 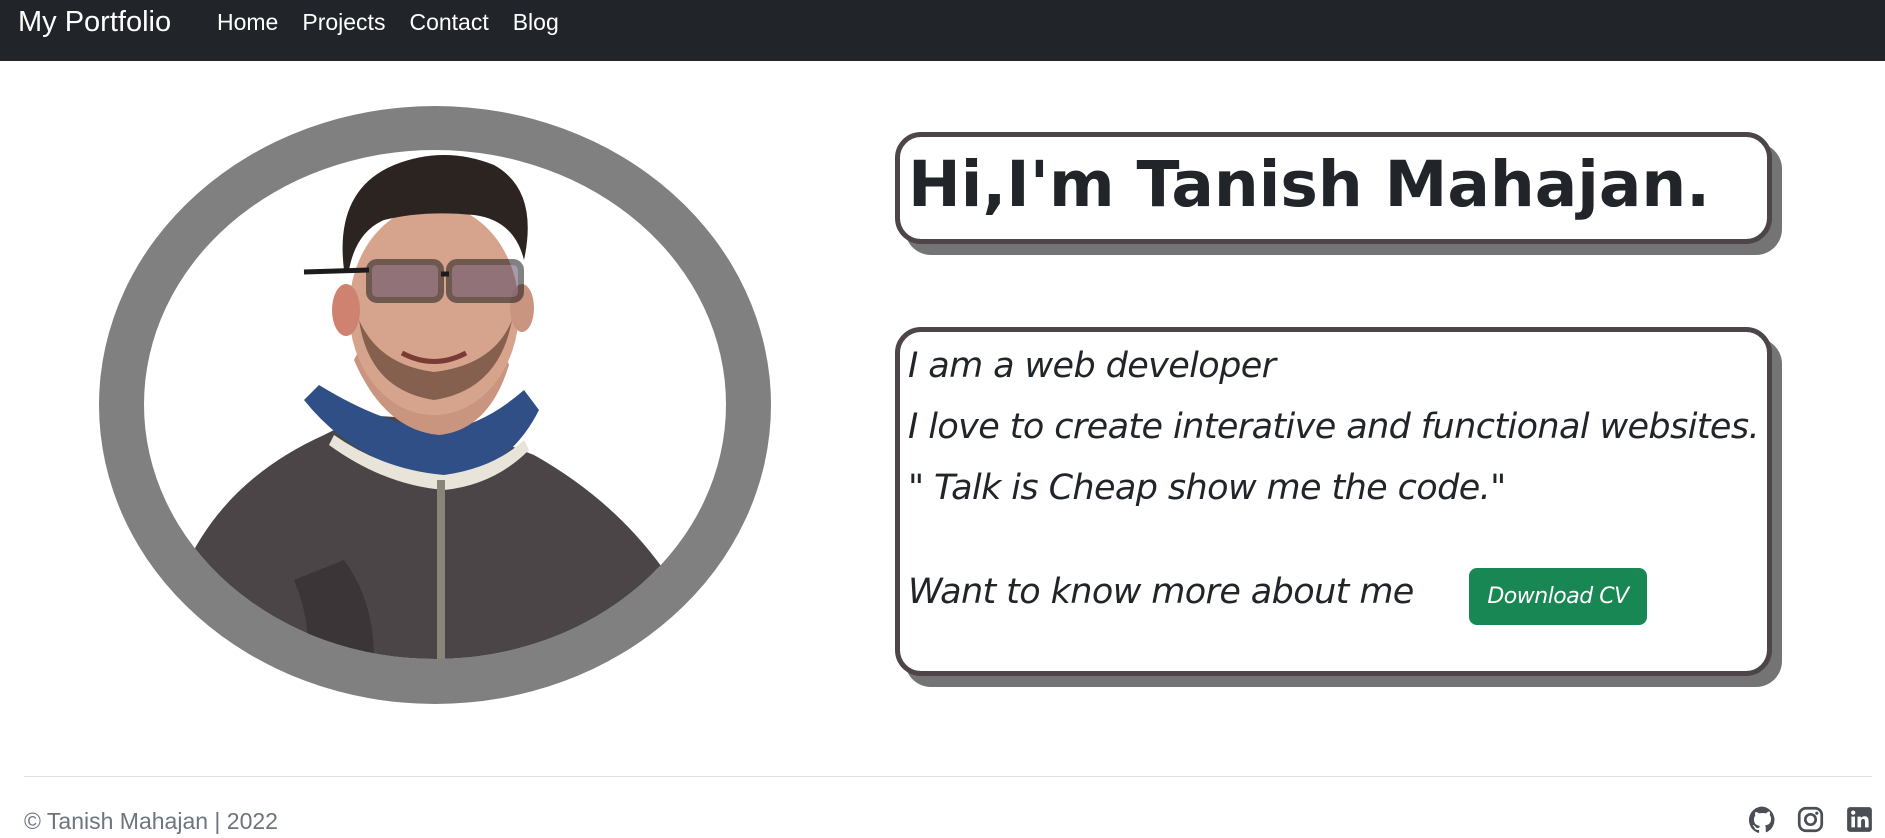 I want to click on more-about-prompt: Want to know more about me, so click(x=1161, y=592).